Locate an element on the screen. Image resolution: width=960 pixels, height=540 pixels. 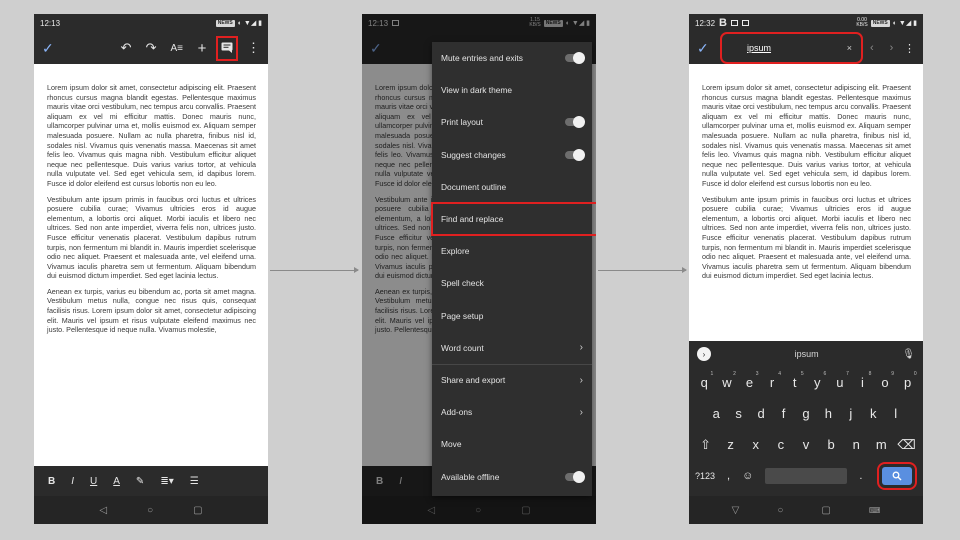
key-d: d is located at coordinates (761, 413).